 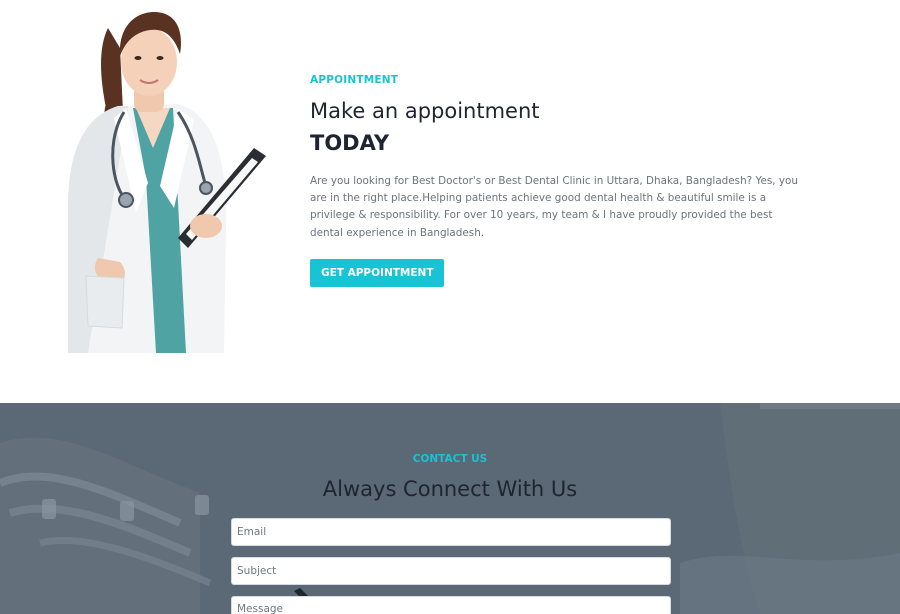 I want to click on appointment-eyebrow: APPOINTMENT, so click(x=354, y=80).